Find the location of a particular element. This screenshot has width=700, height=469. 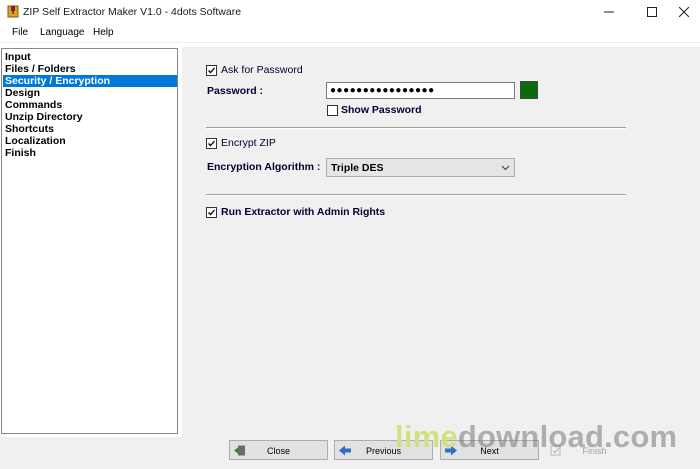

minimize-icon is located at coordinates (609, 12).